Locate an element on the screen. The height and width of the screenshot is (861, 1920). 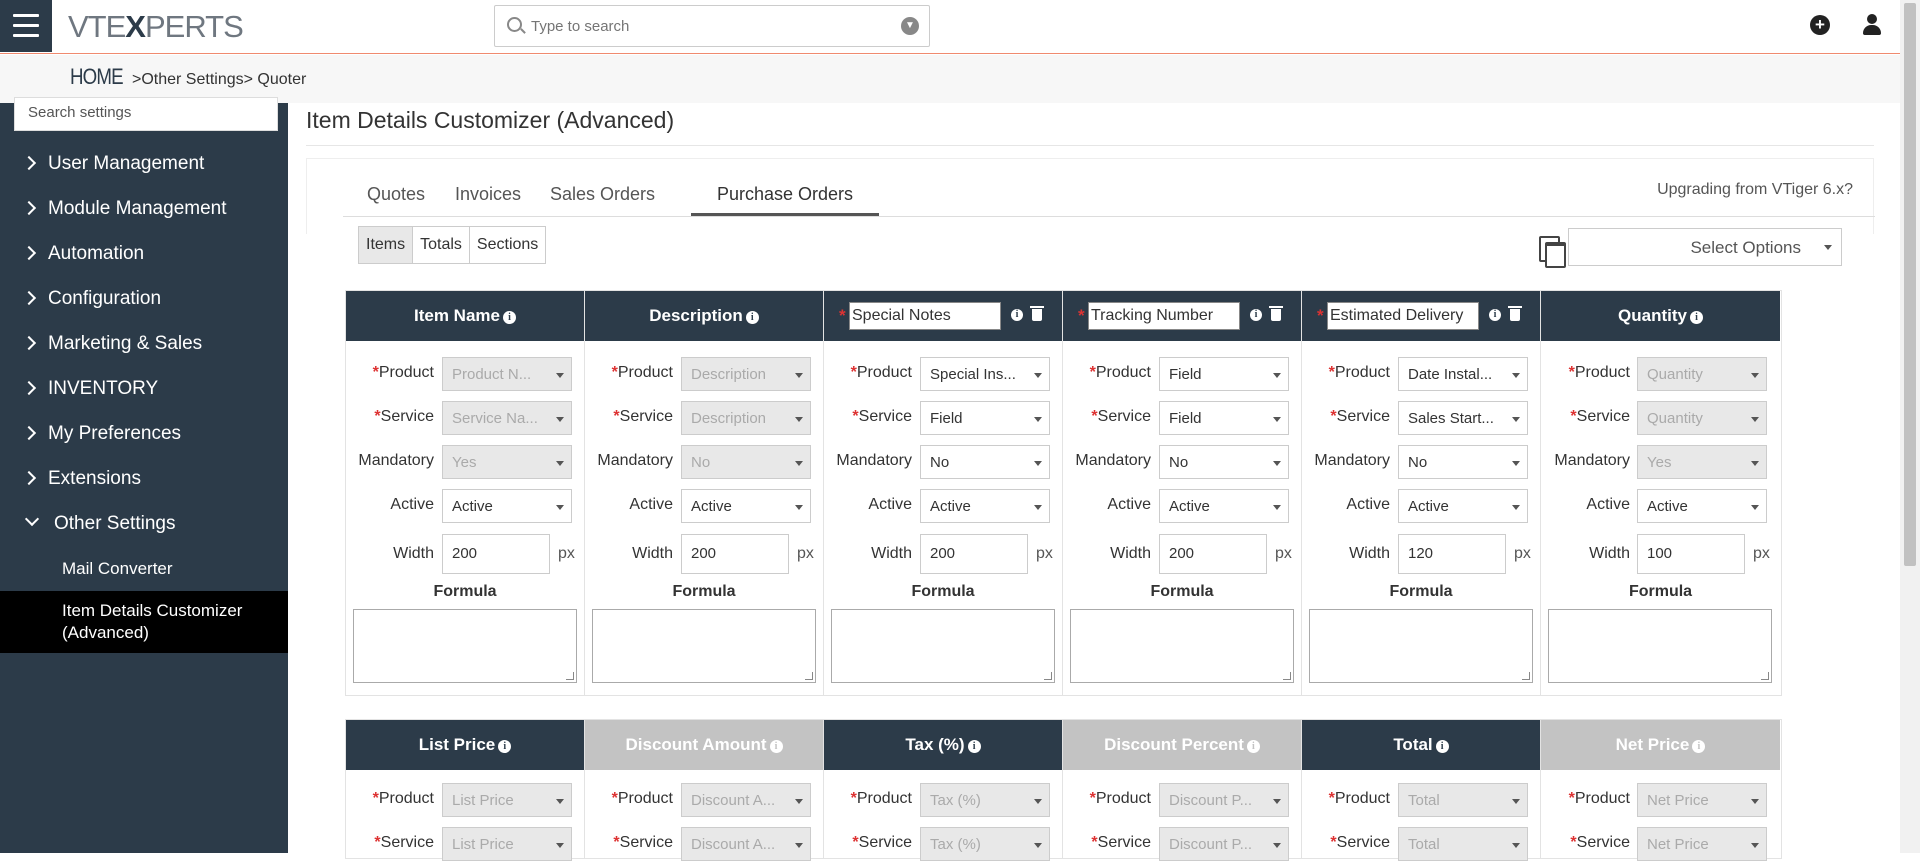
sidebar-item-configuration: Configuration is located at coordinates (144, 298).